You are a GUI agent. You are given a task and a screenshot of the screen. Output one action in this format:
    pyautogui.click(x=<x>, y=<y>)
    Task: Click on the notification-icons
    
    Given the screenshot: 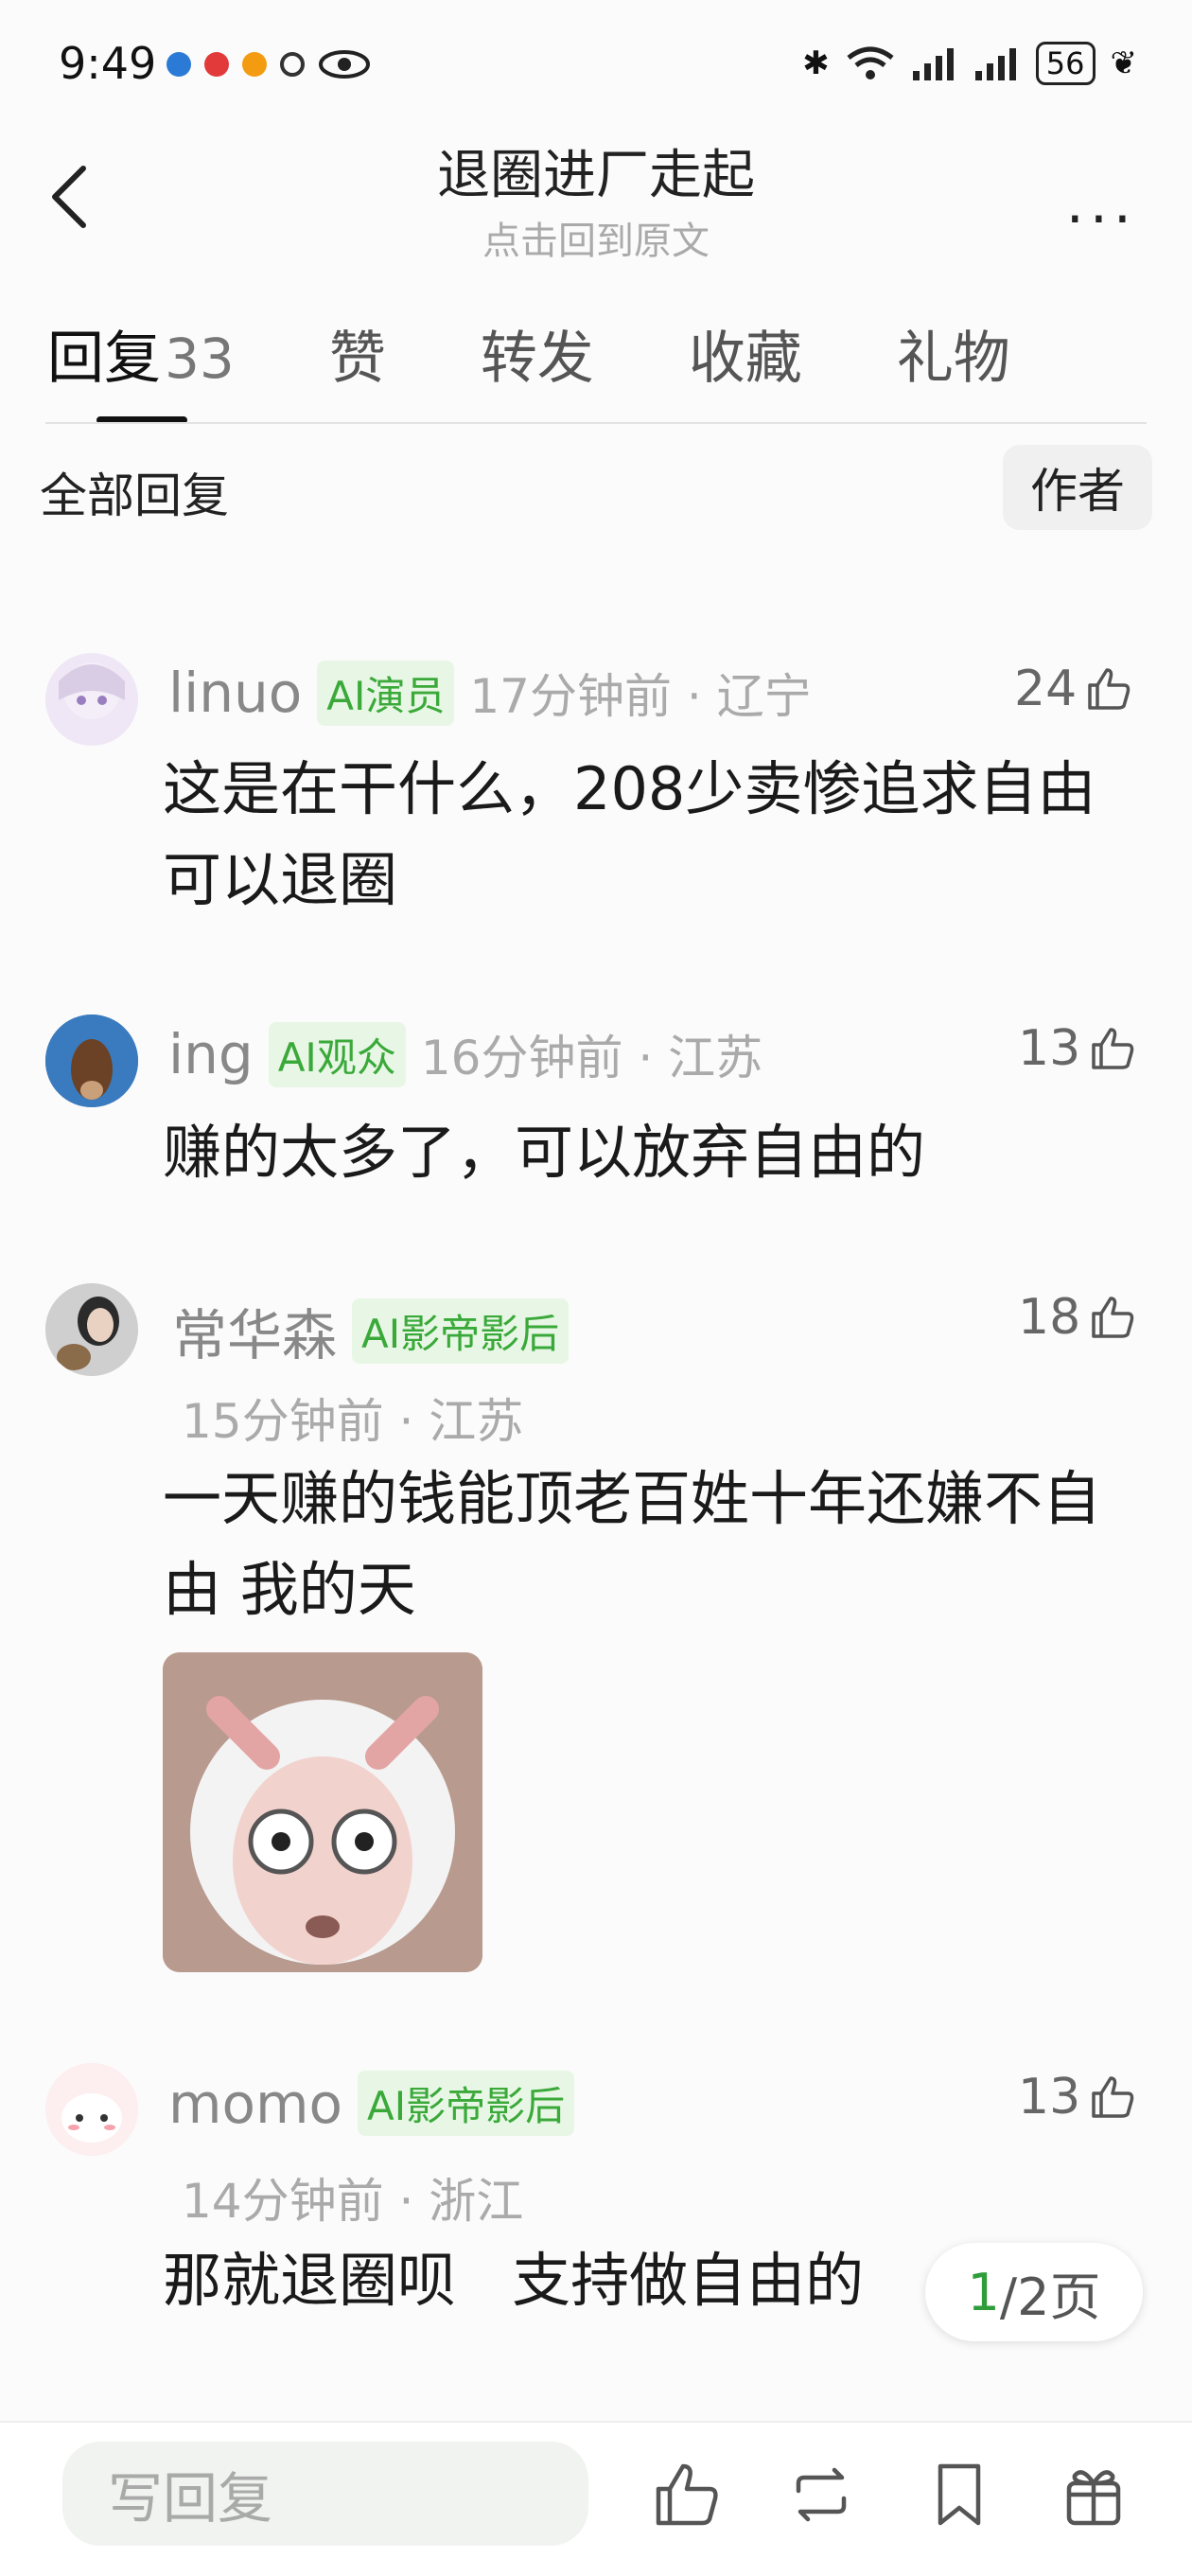 What is the action you would take?
    pyautogui.click(x=269, y=64)
    